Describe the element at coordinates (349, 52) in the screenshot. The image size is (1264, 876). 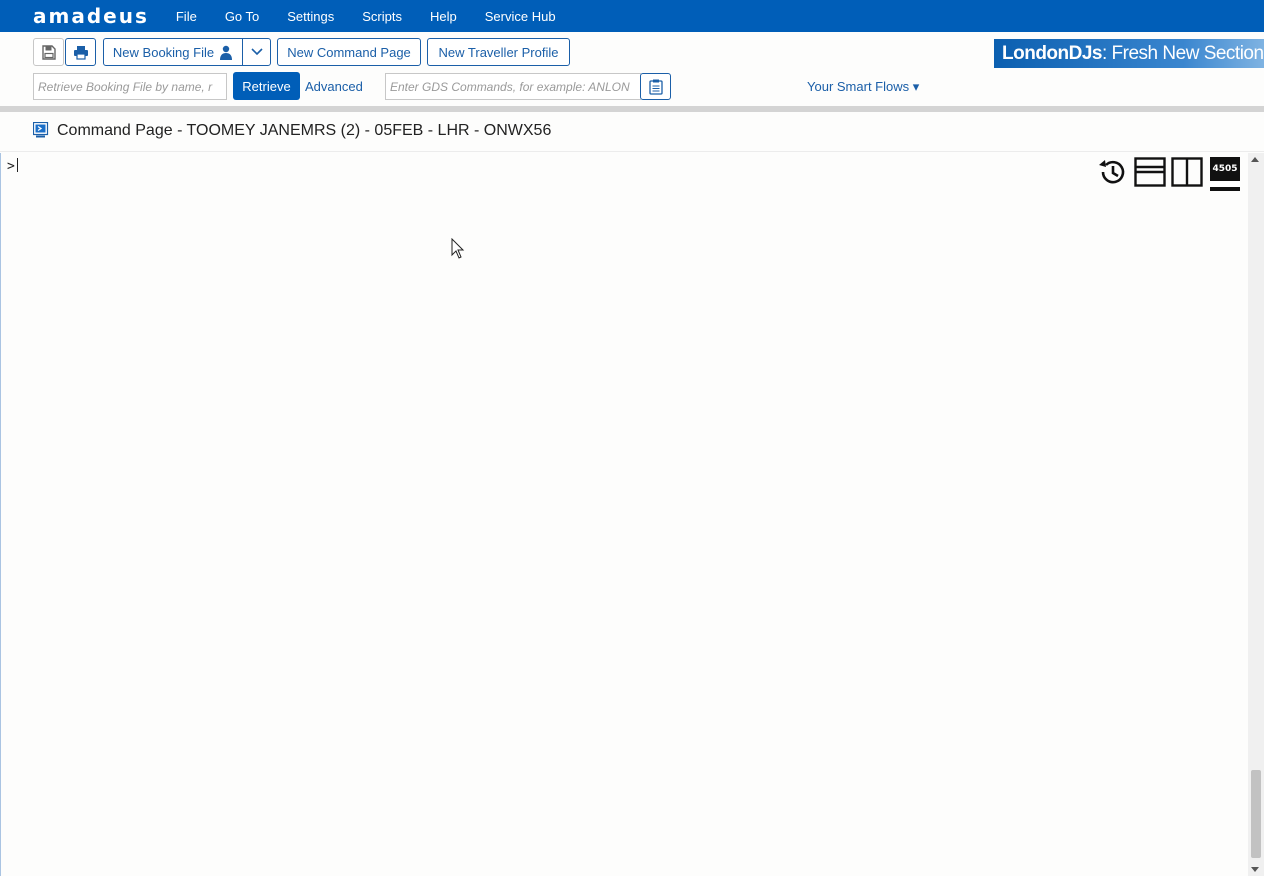
I see `new-command-page-button: New Command Page` at that location.